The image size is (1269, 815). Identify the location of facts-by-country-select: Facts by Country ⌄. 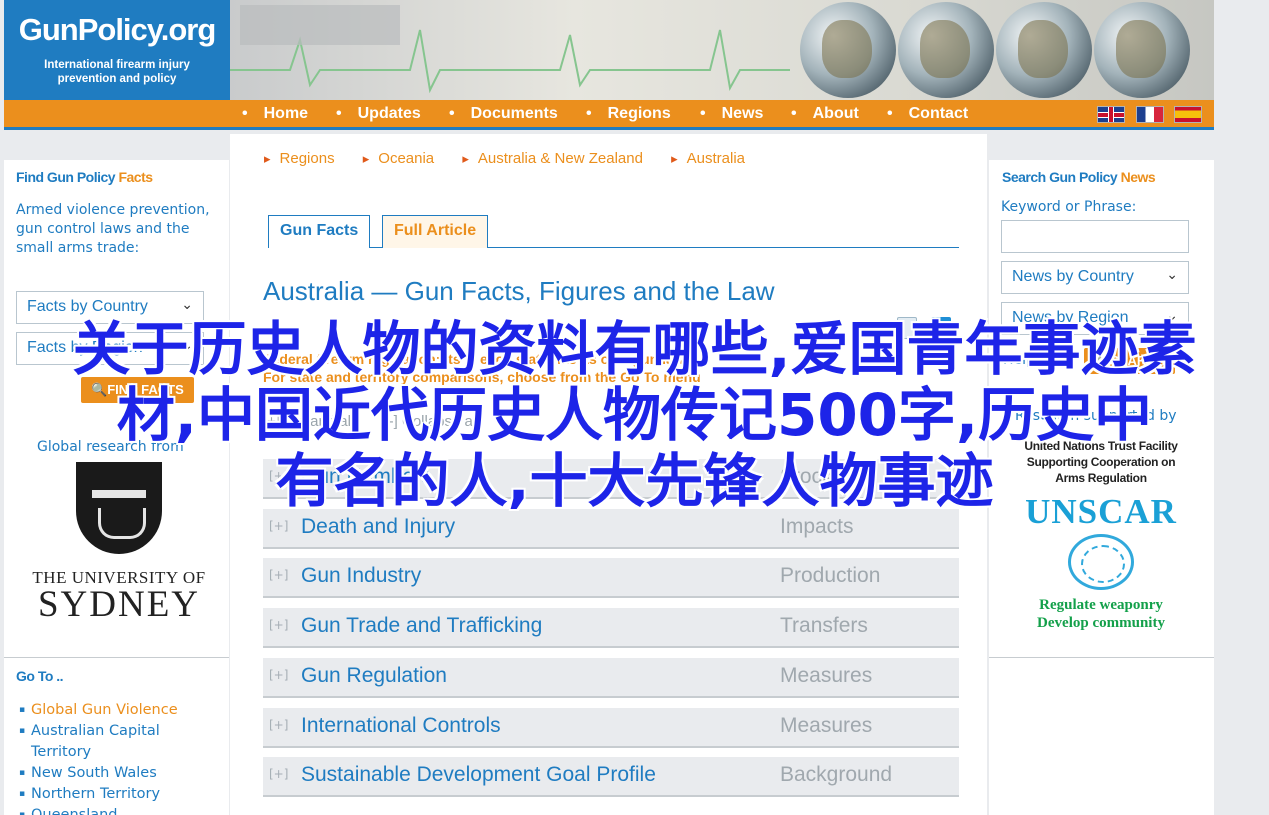
(110, 307).